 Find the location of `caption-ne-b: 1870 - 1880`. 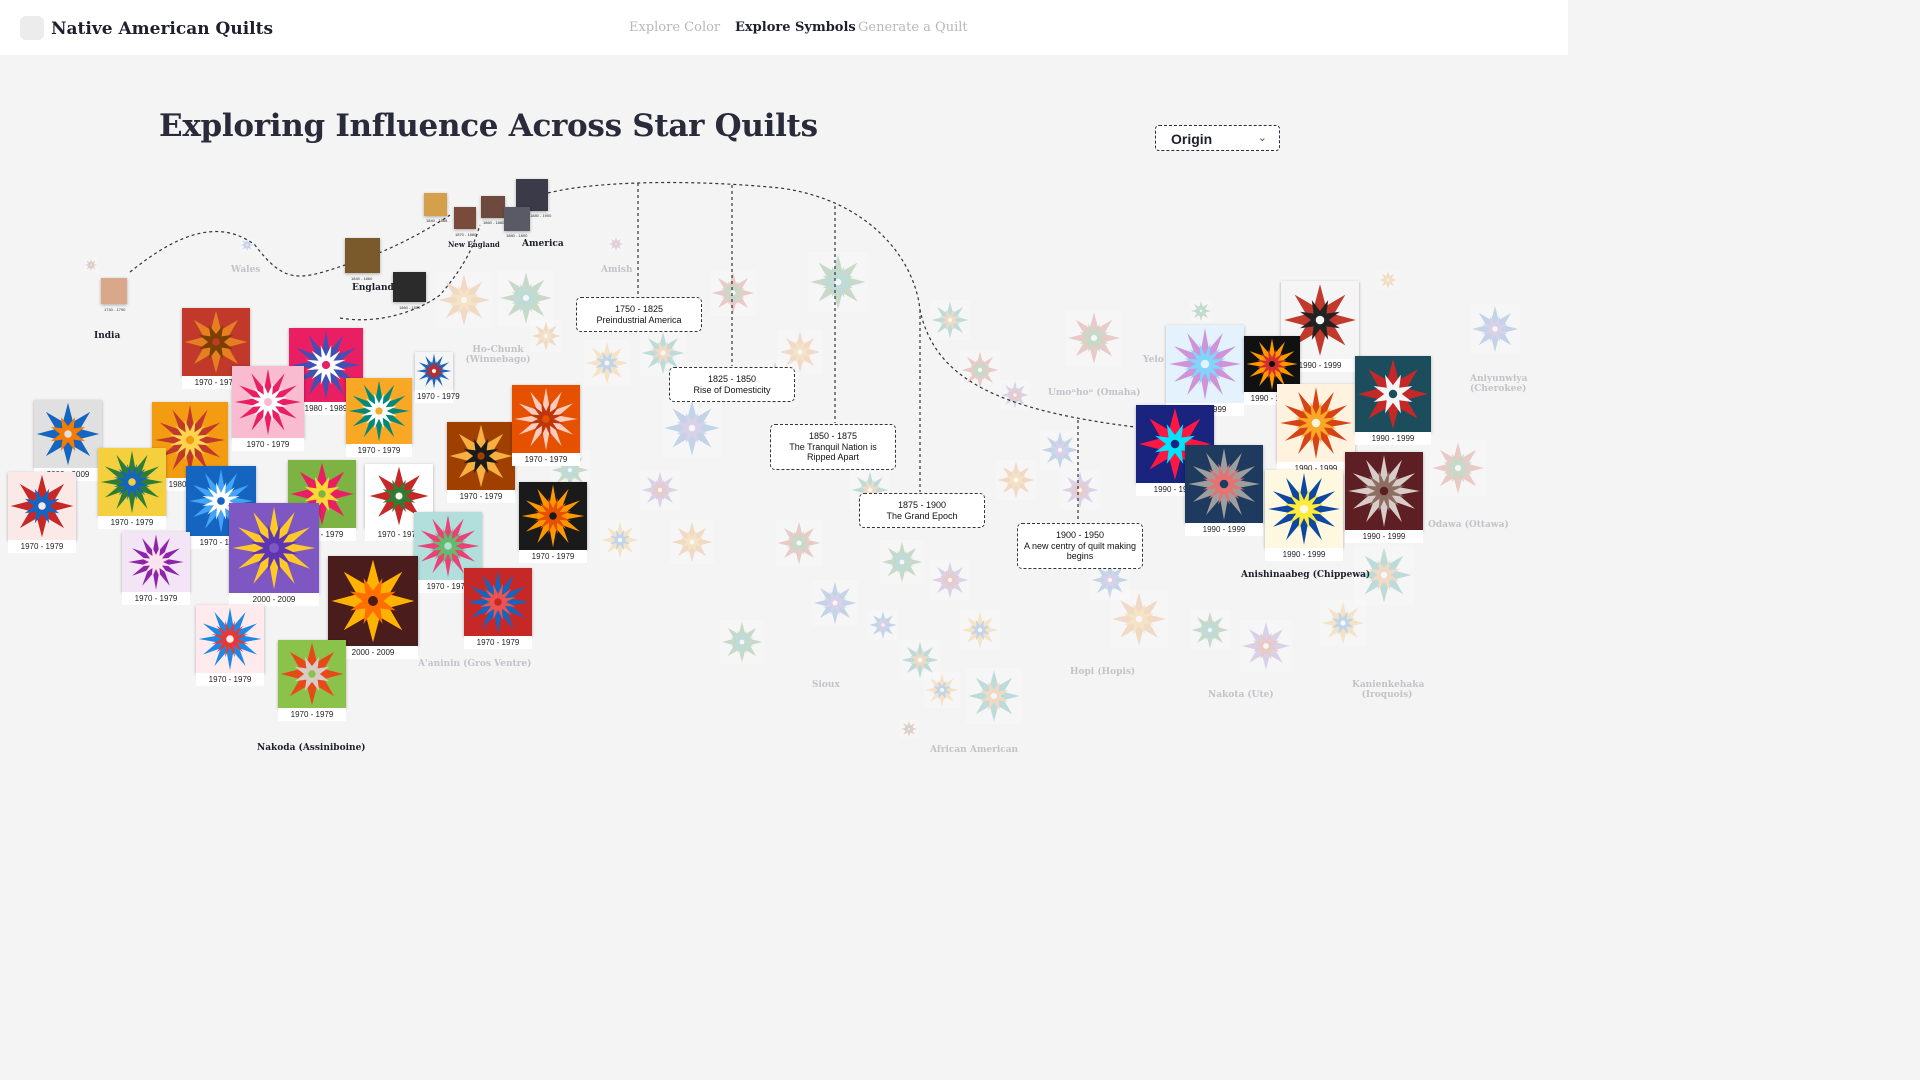

caption-ne-b: 1870 - 1880 is located at coordinates (466, 234).